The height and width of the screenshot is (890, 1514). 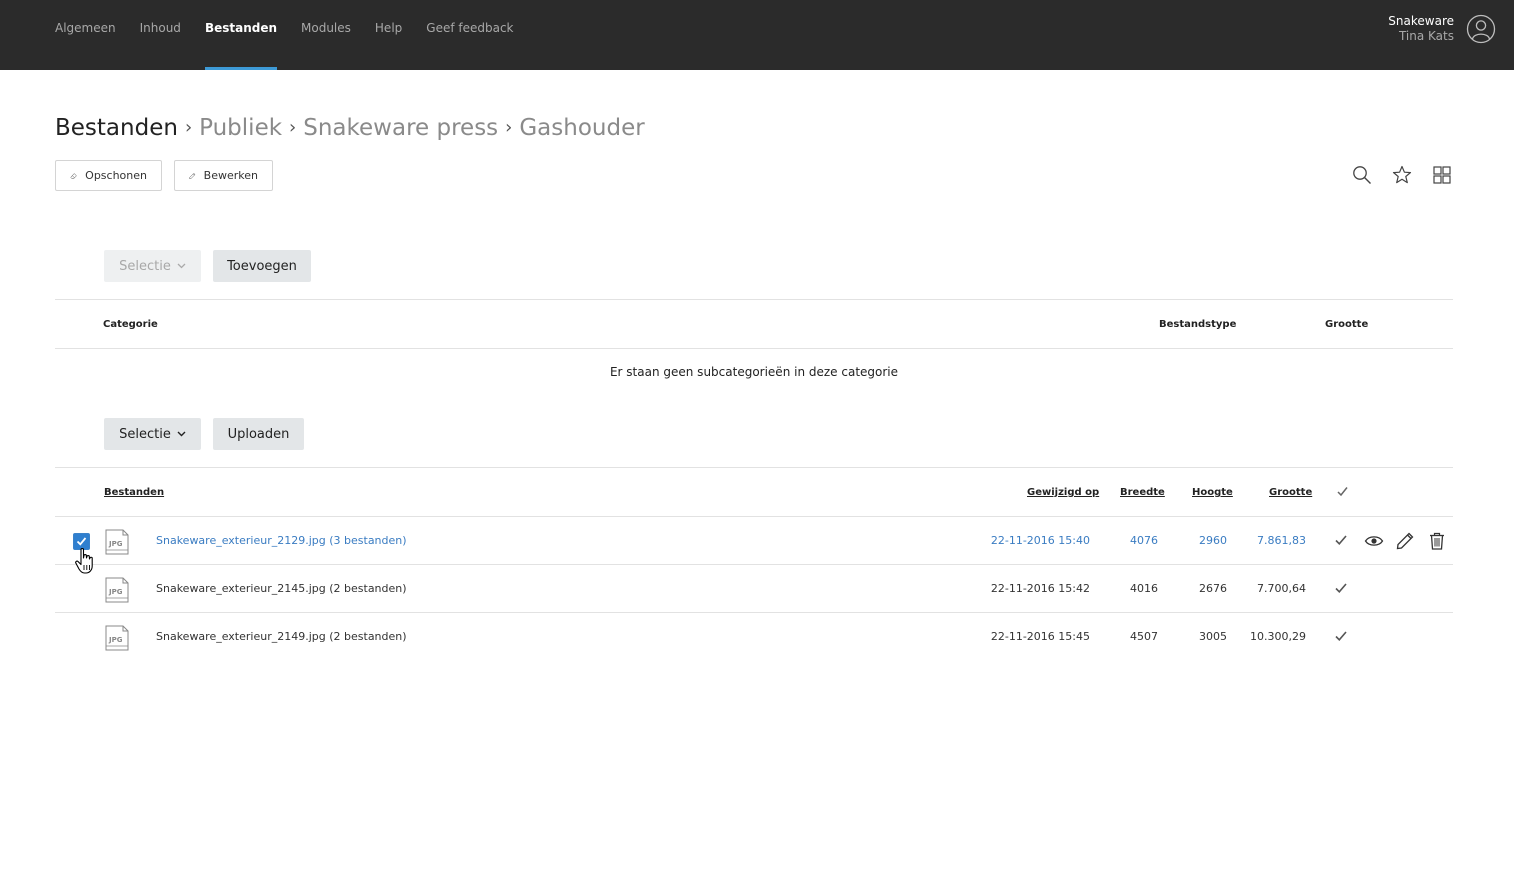 I want to click on clean-button: Opschonen, so click(x=108, y=175).